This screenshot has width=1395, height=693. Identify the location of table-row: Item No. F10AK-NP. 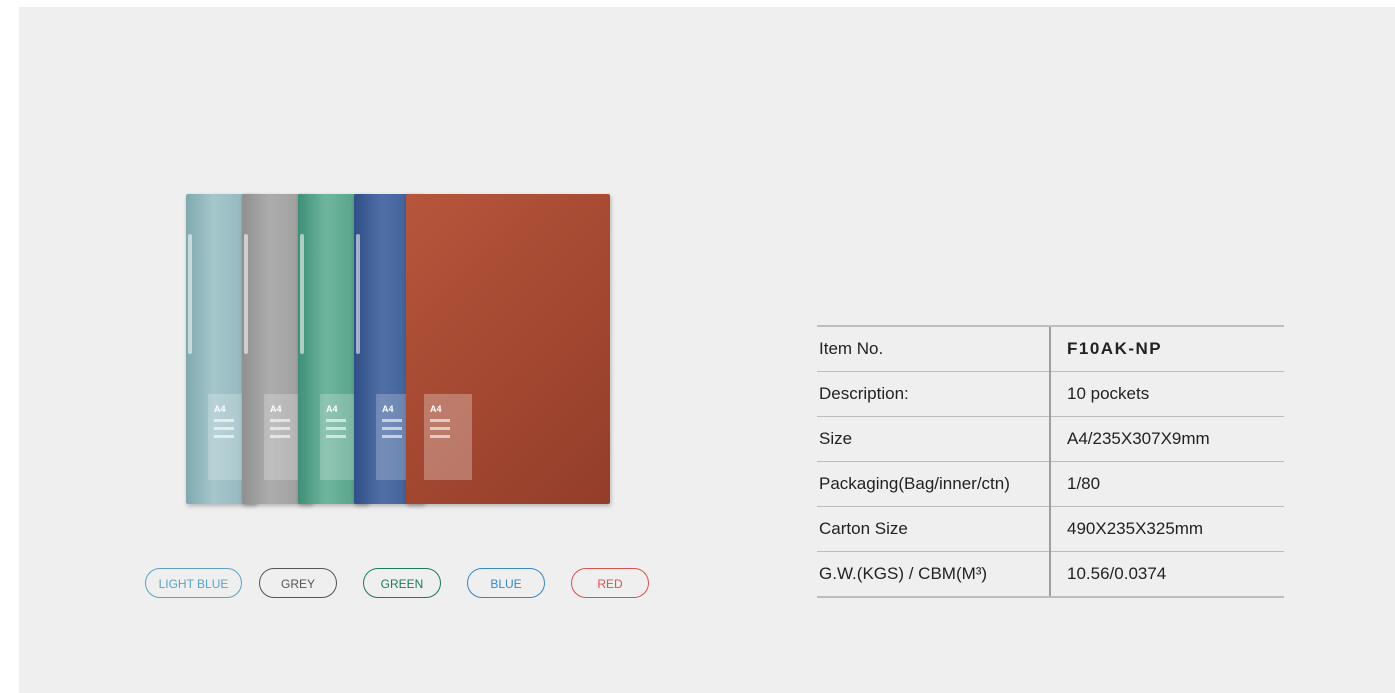
(1050, 348).